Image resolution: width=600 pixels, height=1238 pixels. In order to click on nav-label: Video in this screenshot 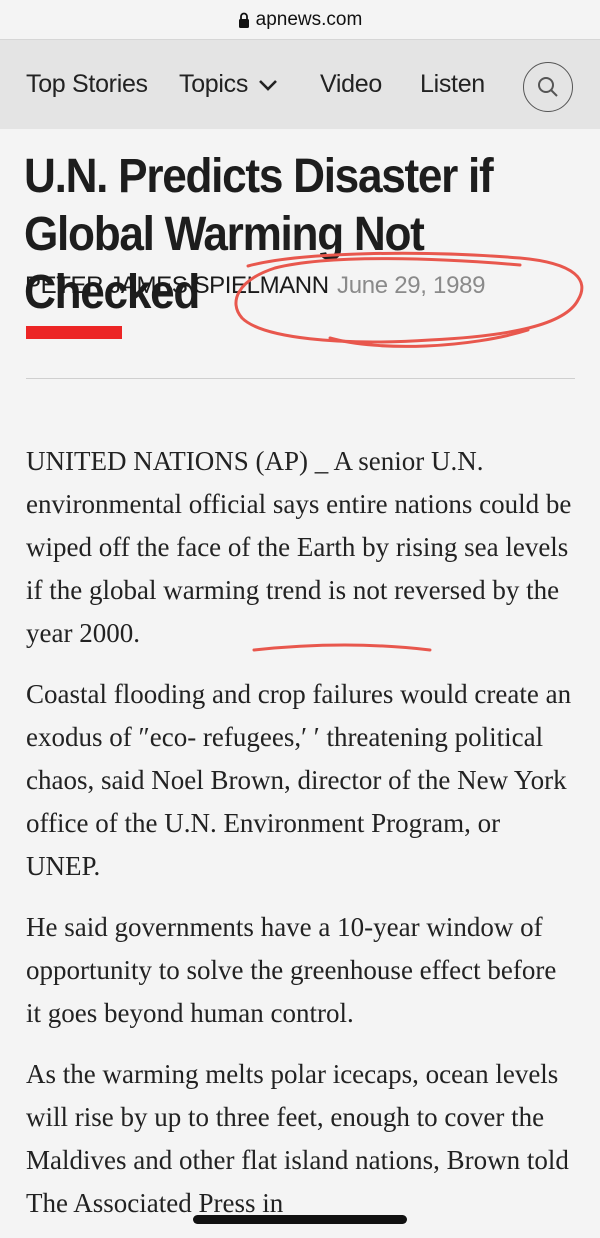, I will do `click(351, 84)`.